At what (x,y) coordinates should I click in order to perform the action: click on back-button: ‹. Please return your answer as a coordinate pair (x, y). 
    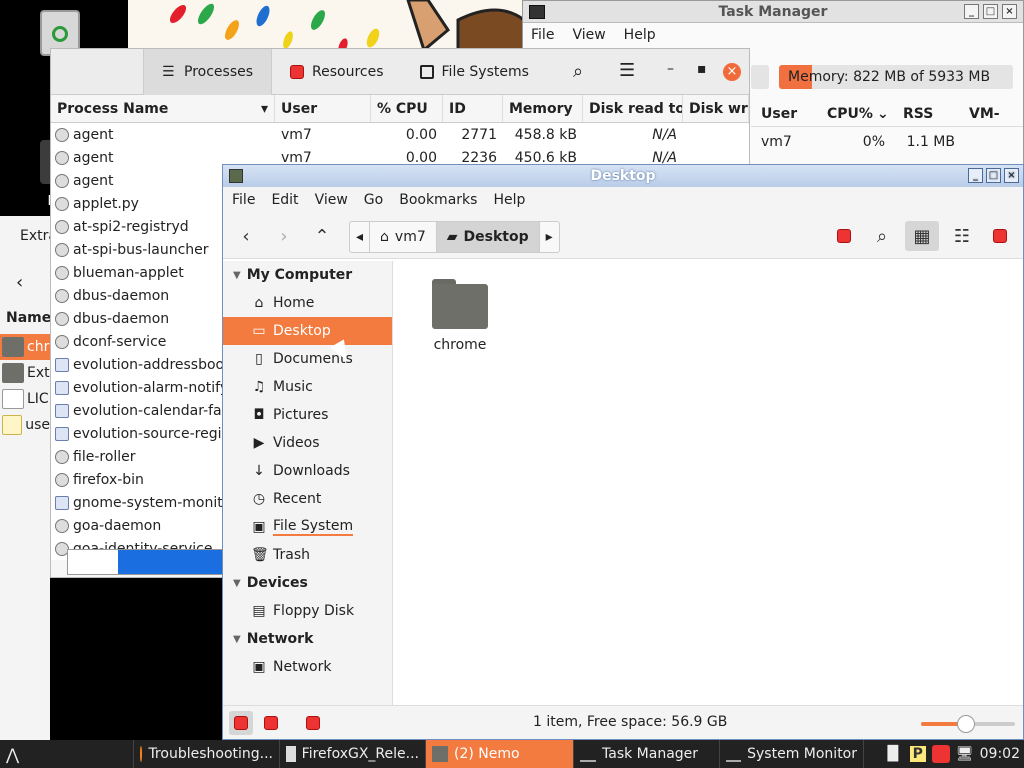
    Looking at the image, I should click on (246, 236).